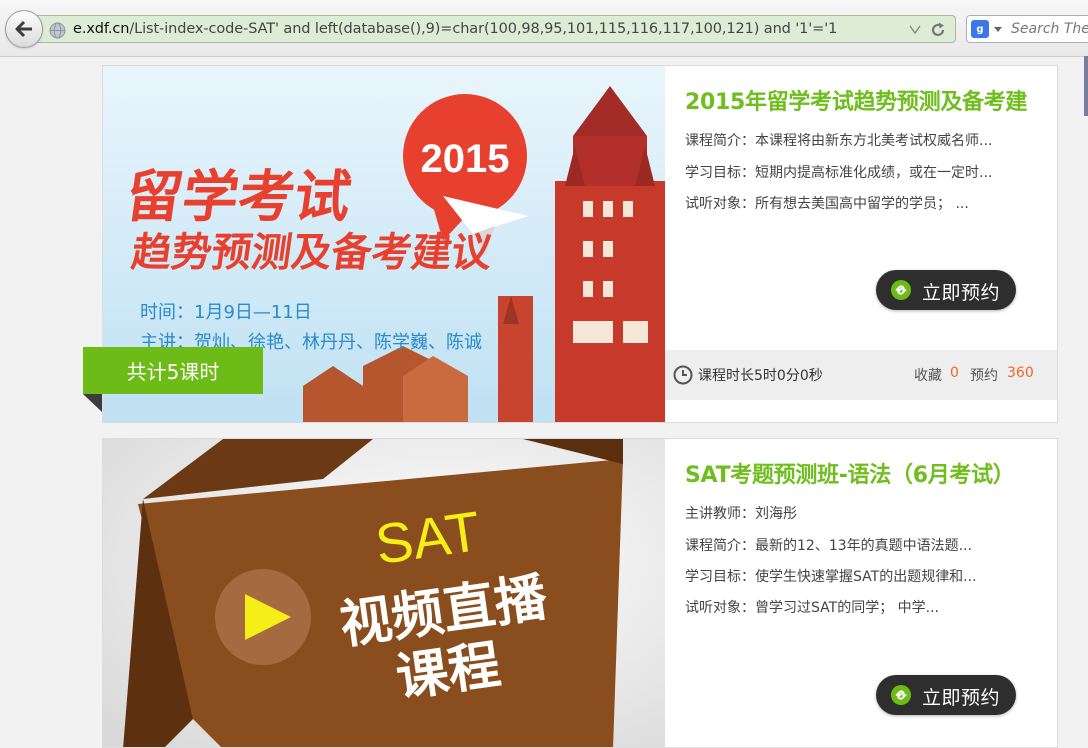 The height and width of the screenshot is (748, 1088). I want to click on banner-headline-1: 留学考试, so click(238, 197).